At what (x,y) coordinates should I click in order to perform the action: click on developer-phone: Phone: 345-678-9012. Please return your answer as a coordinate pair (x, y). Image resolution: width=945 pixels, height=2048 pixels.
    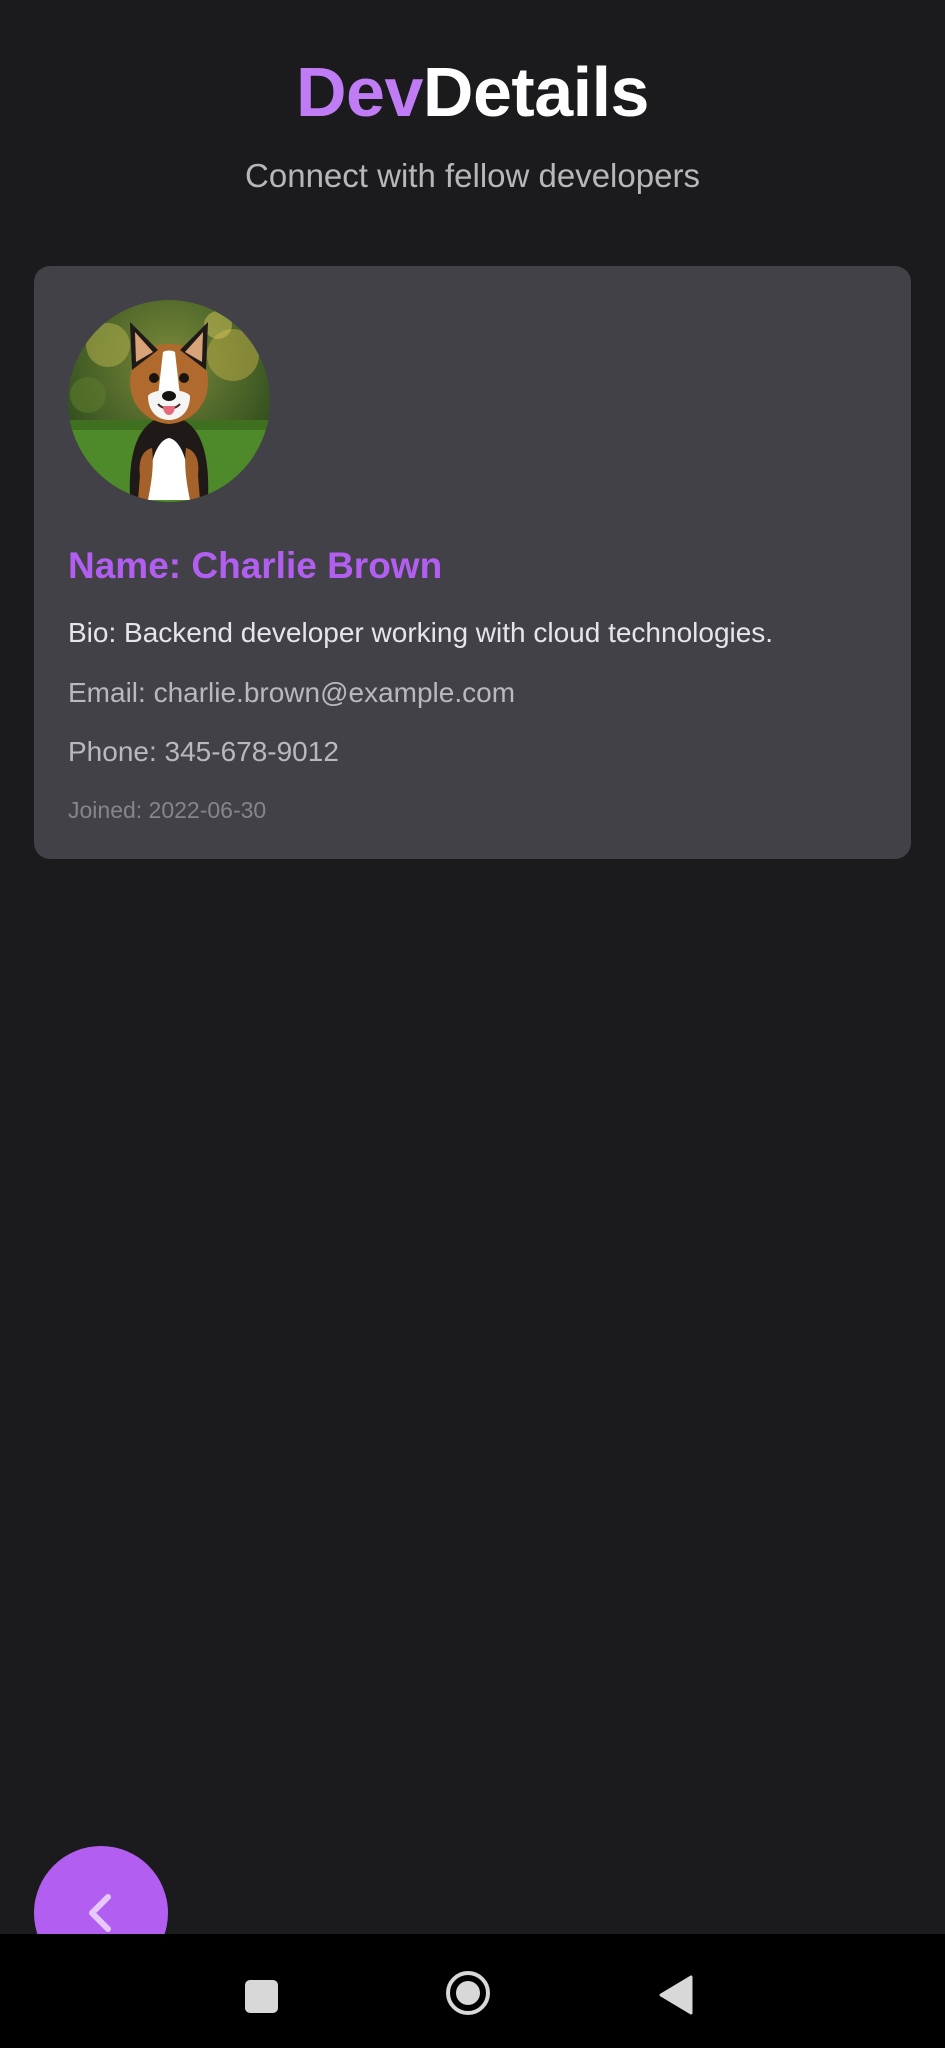
    Looking at the image, I should click on (203, 751).